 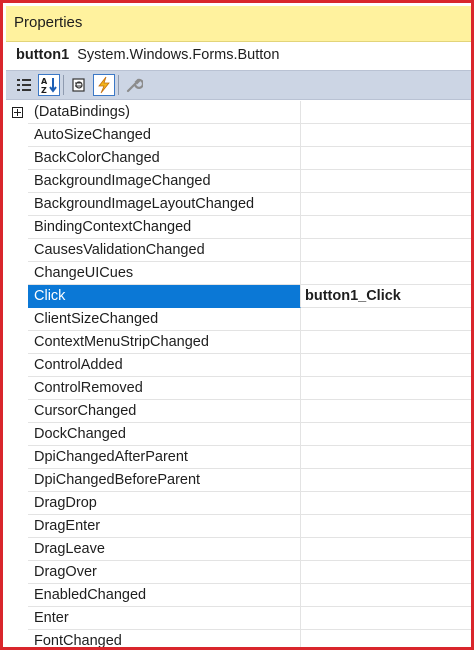 What do you see at coordinates (49, 85) in the screenshot?
I see `alphabetical-button: A Z` at bounding box center [49, 85].